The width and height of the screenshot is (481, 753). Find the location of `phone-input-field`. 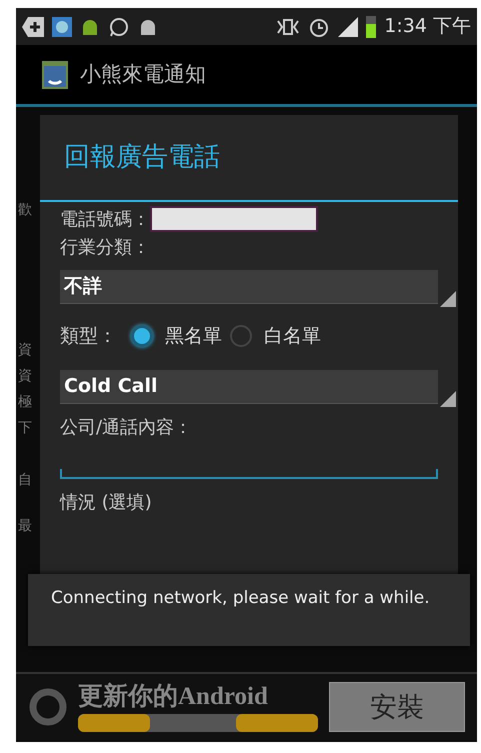

phone-input-field is located at coordinates (234, 219).